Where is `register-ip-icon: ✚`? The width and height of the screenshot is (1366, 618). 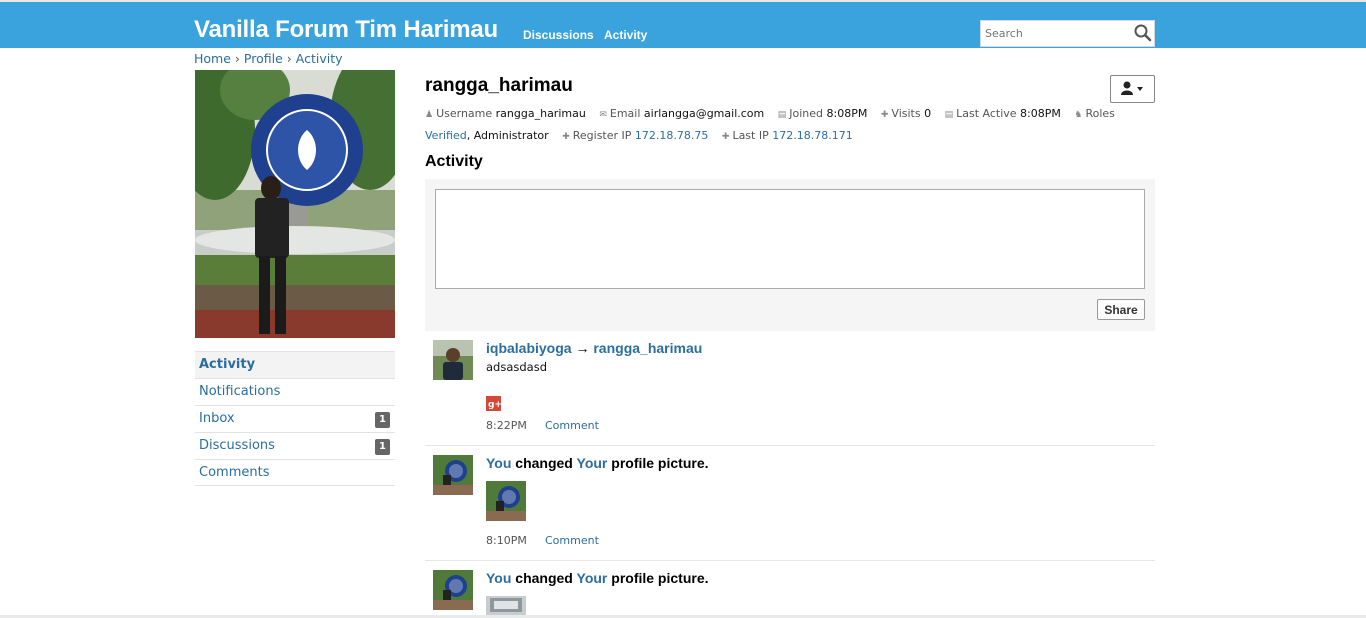 register-ip-icon: ✚ is located at coordinates (566, 137).